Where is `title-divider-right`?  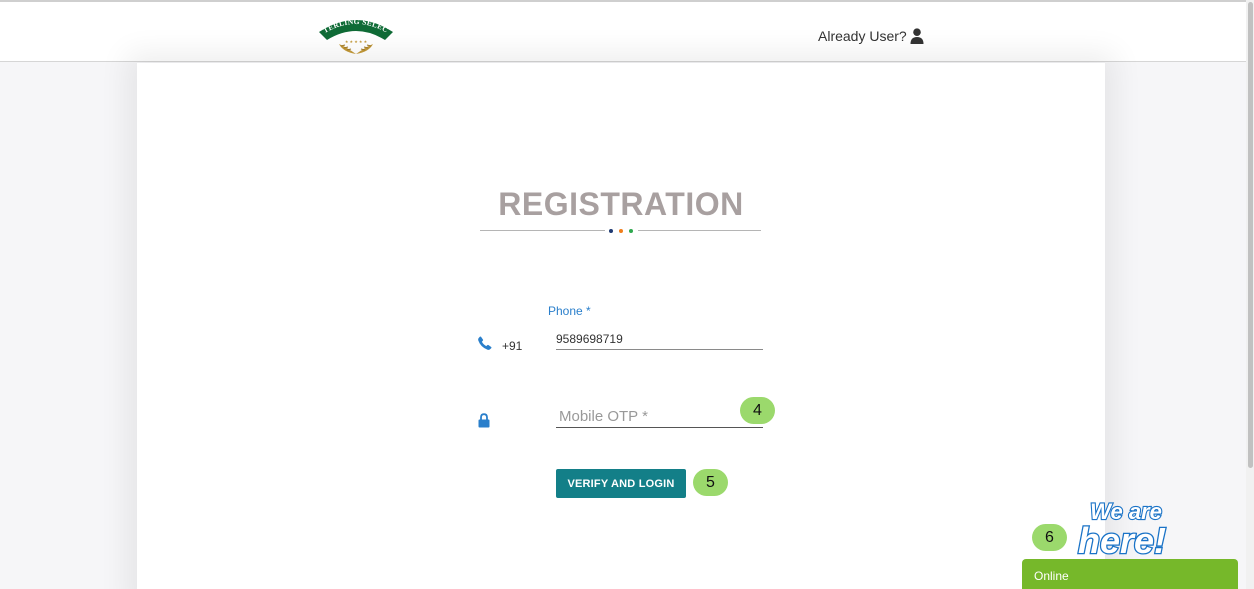
title-divider-right is located at coordinates (699, 230).